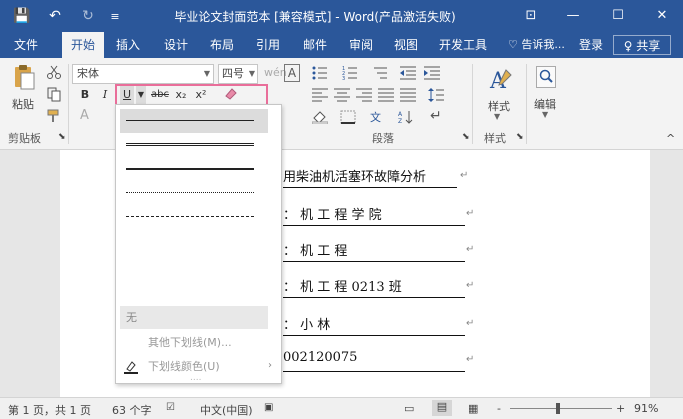 The image size is (683, 419). I want to click on zoom-level: 91%, so click(646, 408).